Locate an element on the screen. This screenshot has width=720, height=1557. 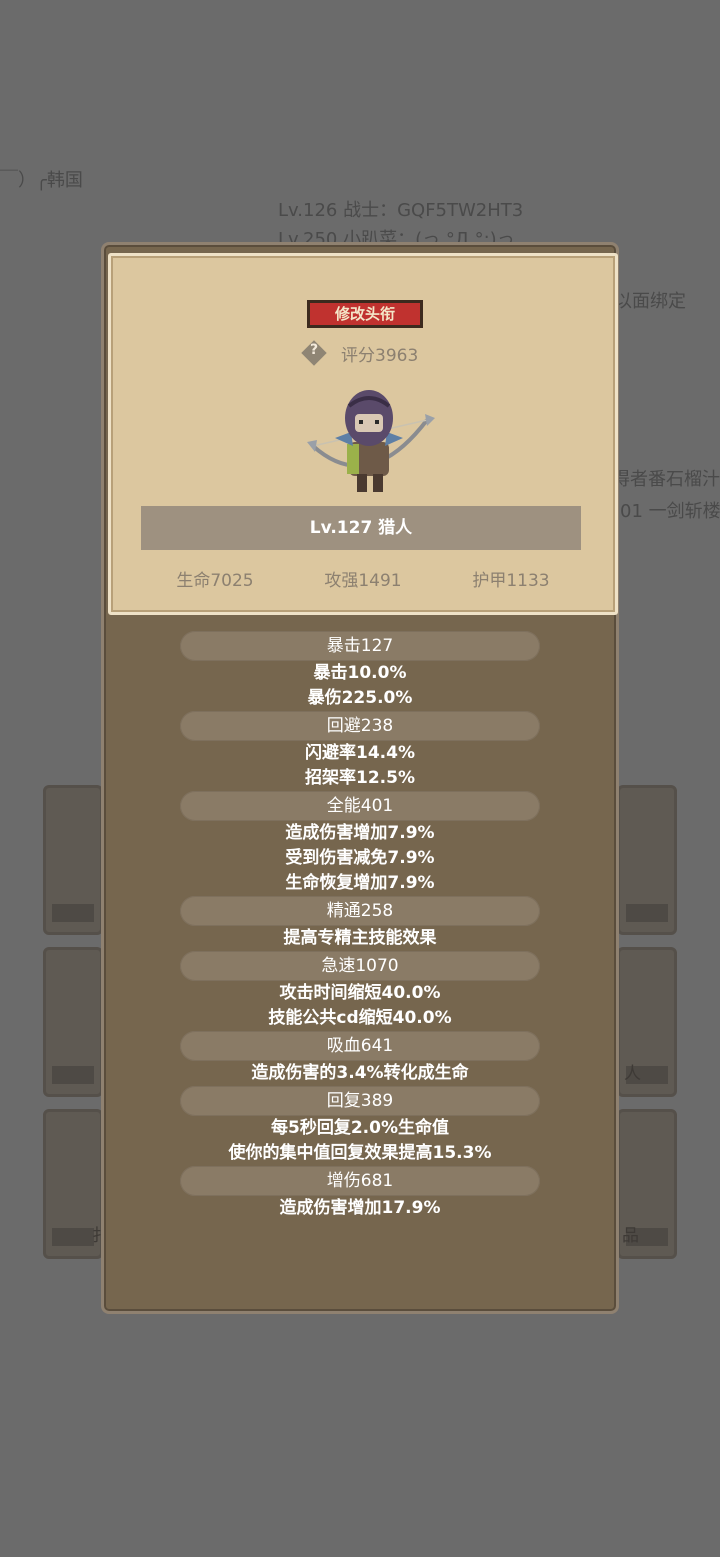
attribute-header: 吸血641 is located at coordinates (360, 1046).